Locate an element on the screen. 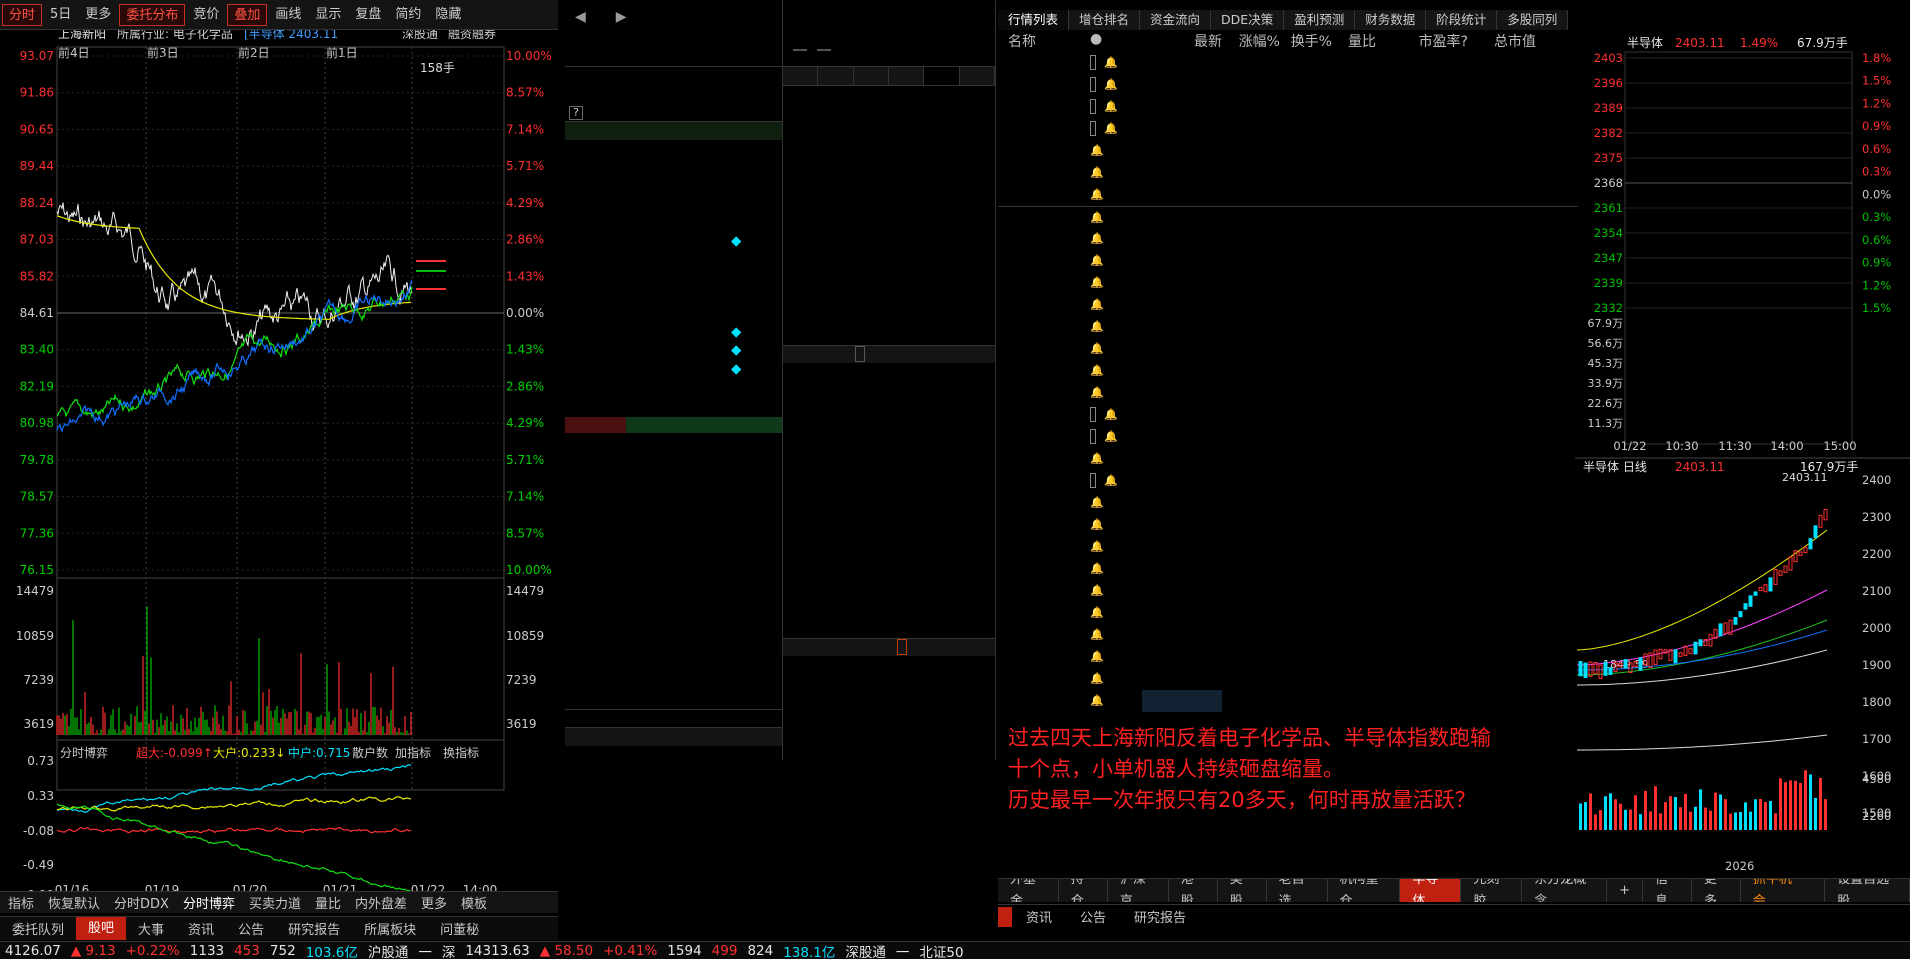 This screenshot has width=1910, height=959. toolbar-btn-0: 分时 is located at coordinates (22, 14).